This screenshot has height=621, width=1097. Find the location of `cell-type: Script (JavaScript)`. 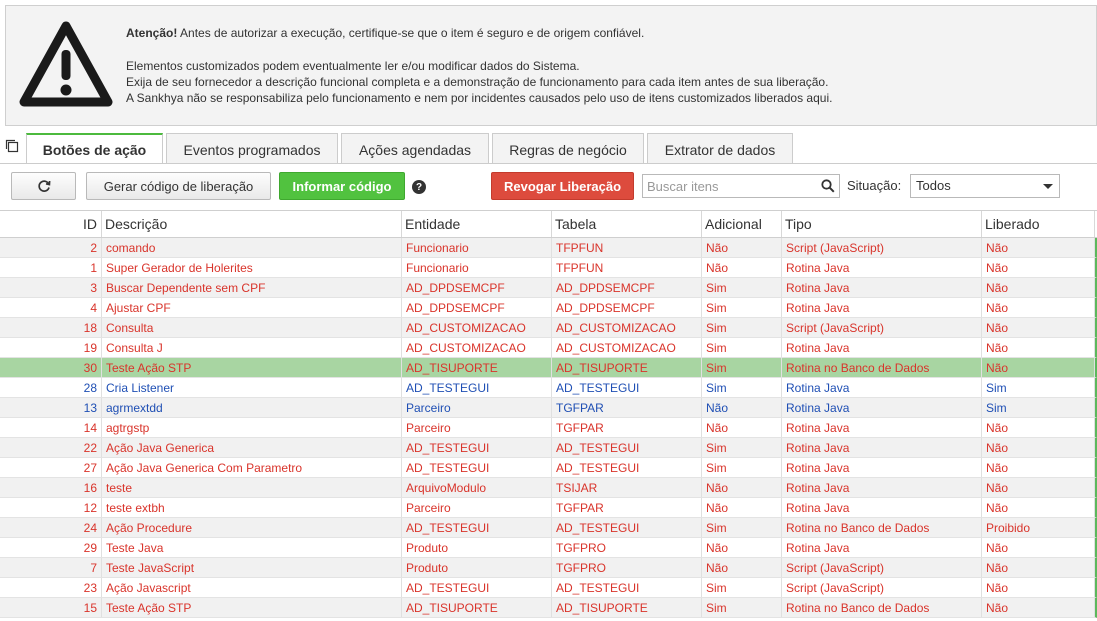

cell-type: Script (JavaScript) is located at coordinates (882, 327).